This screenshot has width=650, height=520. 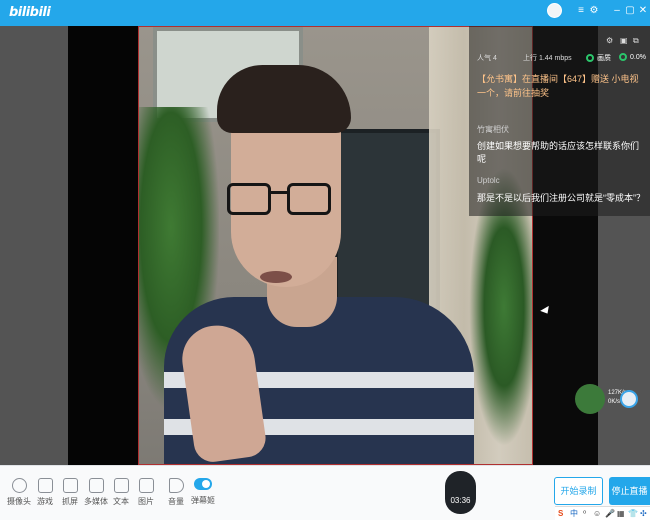 I want to click on quality-dot-icon, so click(x=590, y=58).